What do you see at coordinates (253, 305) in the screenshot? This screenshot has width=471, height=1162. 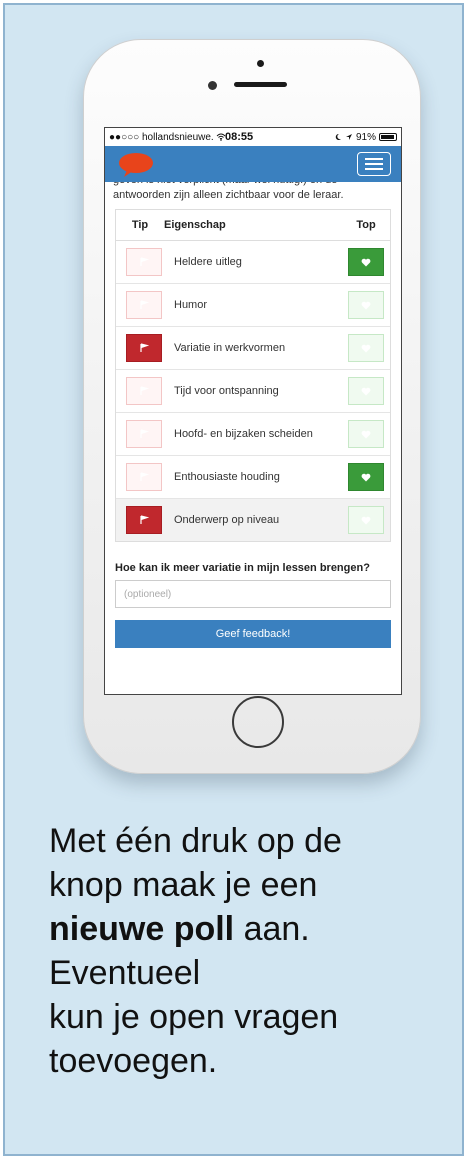 I see `table-row: Humor` at bounding box center [253, 305].